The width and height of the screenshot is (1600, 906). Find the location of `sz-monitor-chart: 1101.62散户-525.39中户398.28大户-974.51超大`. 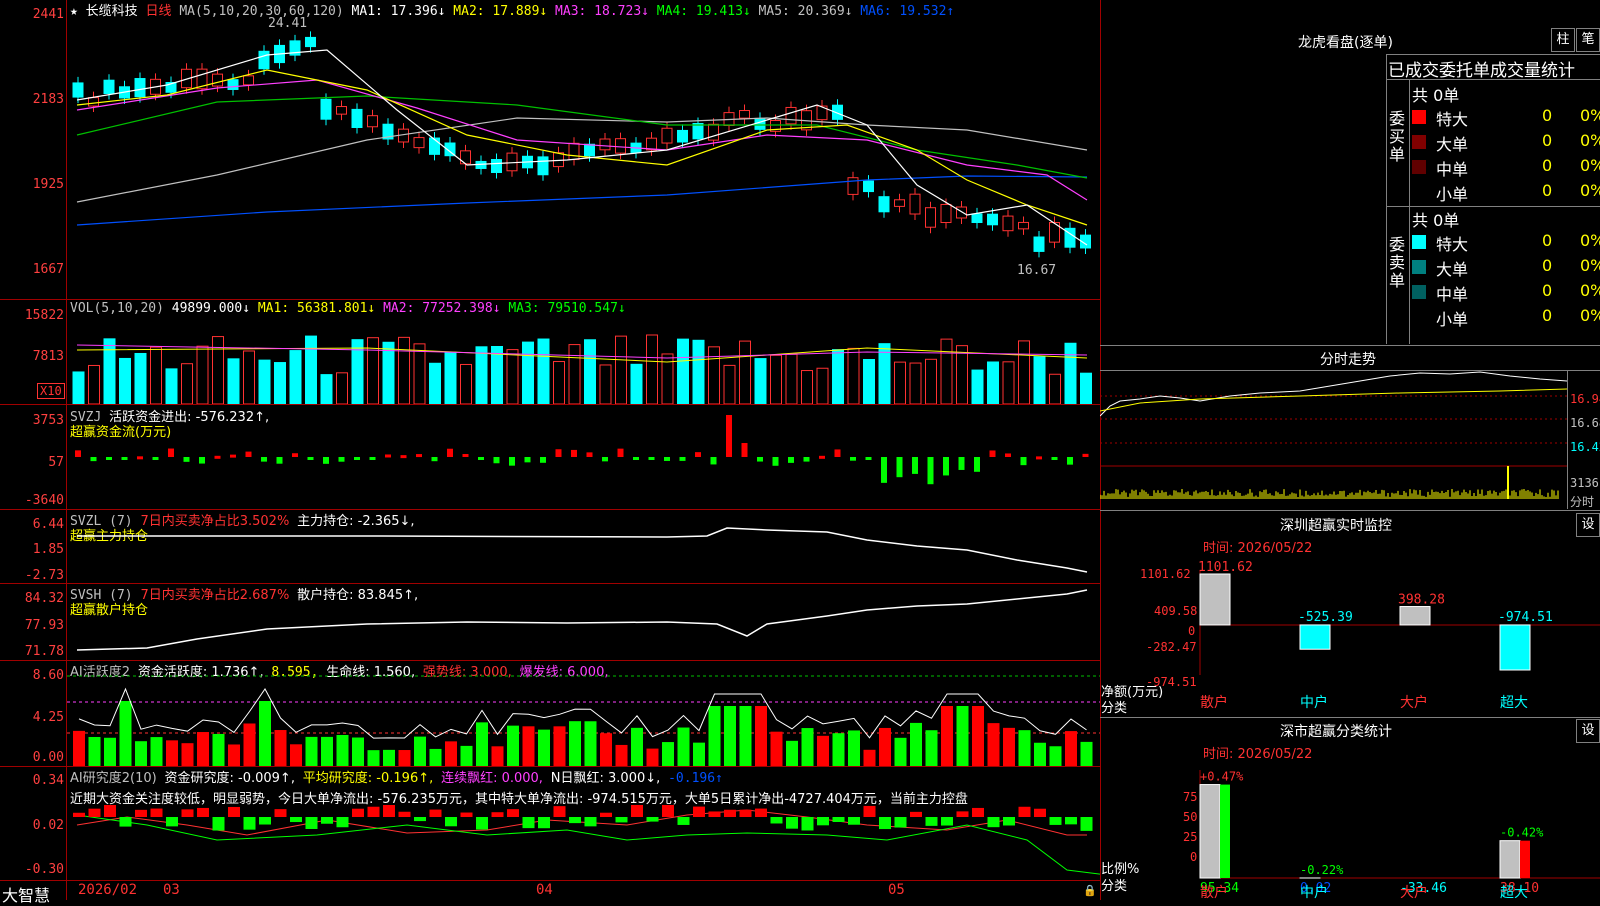

sz-monitor-chart: 1101.62散户-525.39中户398.28大户-974.51超大 is located at coordinates (1350, 635).